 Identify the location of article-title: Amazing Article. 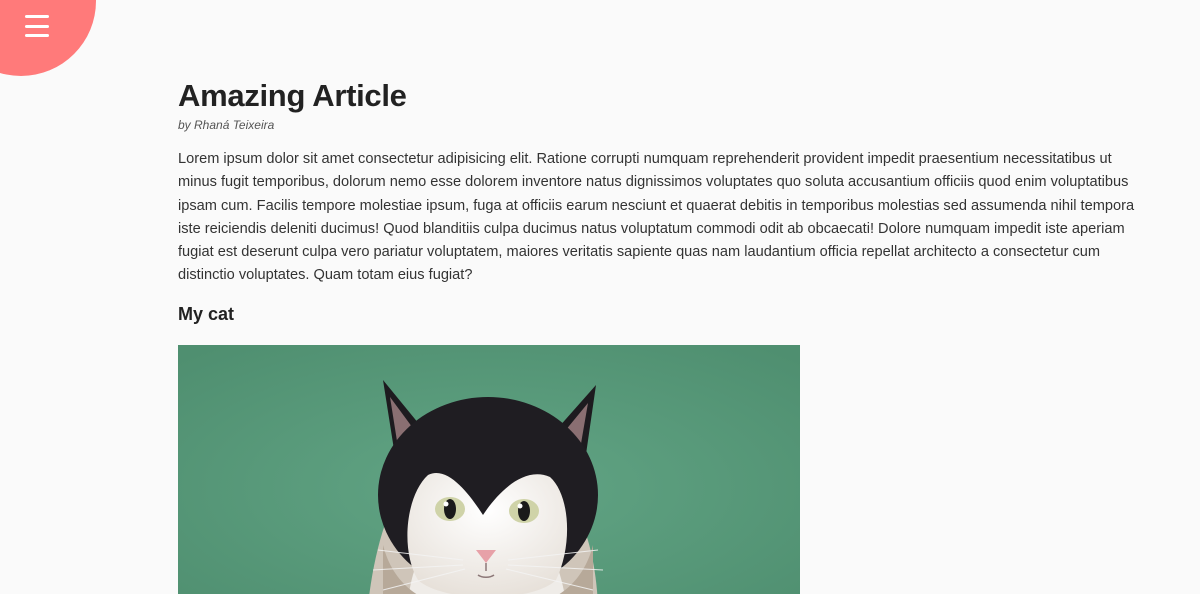
(292, 95).